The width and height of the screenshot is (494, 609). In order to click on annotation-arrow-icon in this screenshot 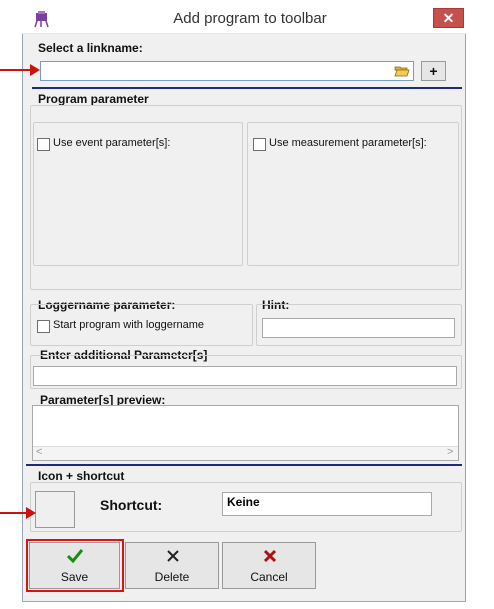, I will do `click(14, 513)`.